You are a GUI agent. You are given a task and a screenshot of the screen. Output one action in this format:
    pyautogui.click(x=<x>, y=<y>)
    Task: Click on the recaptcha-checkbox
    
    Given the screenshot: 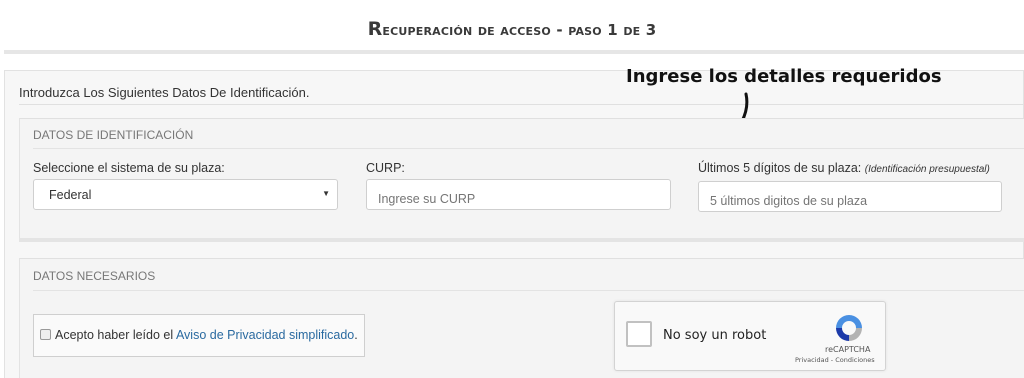 What is the action you would take?
    pyautogui.click(x=639, y=334)
    